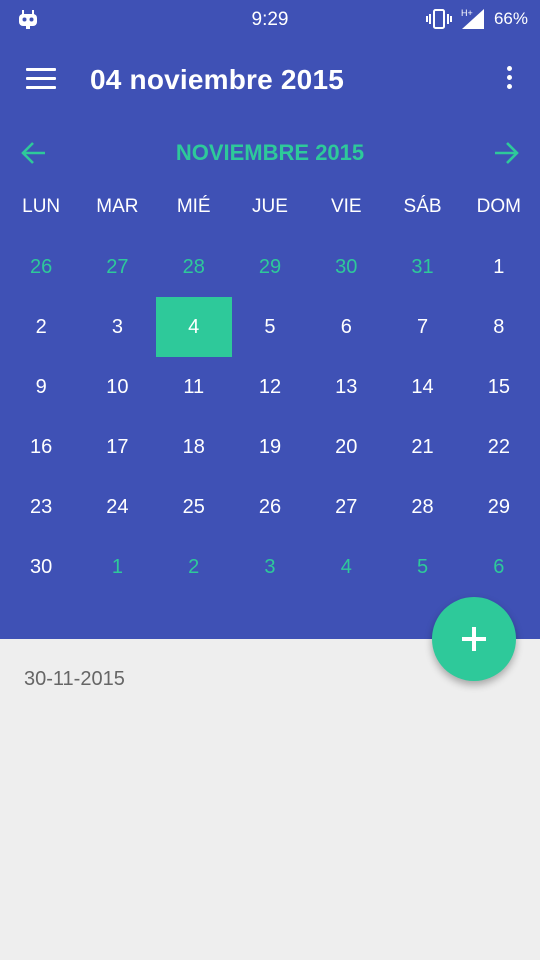  I want to click on calendar-day: 10, so click(117, 387).